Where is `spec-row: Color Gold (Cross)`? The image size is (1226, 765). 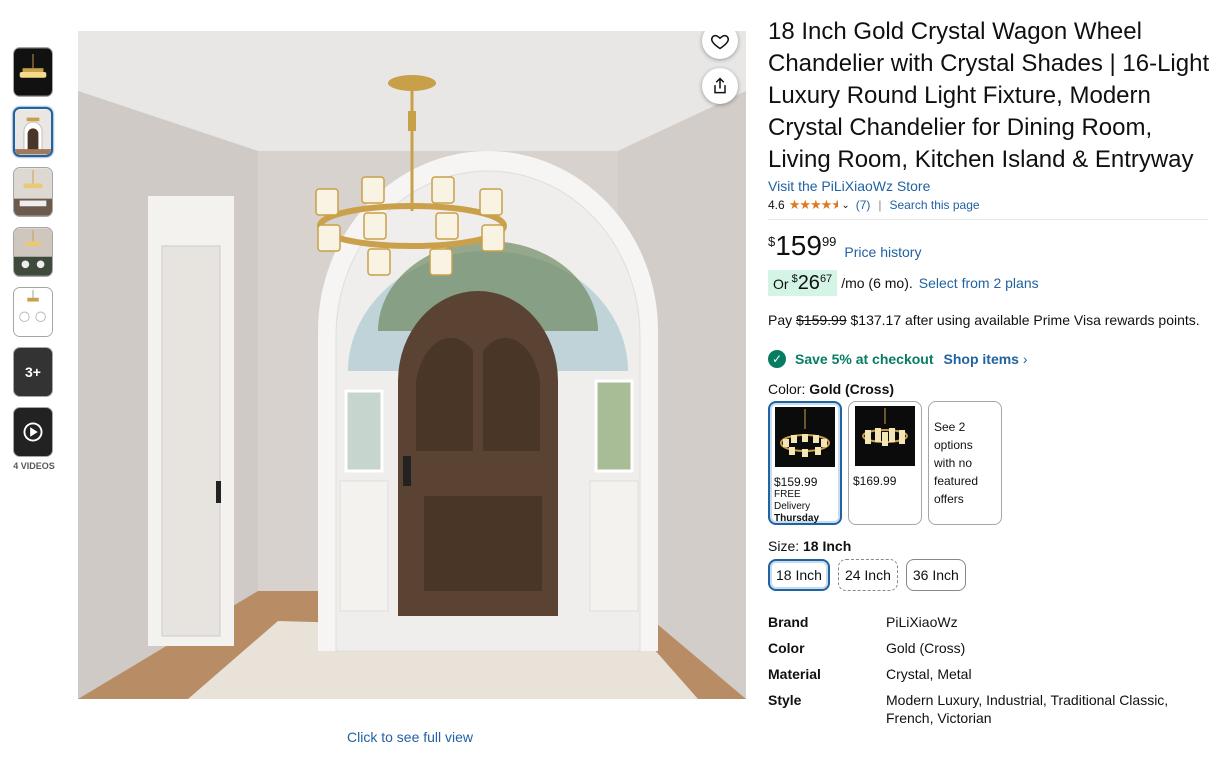 spec-row: Color Gold (Cross) is located at coordinates (993, 648).